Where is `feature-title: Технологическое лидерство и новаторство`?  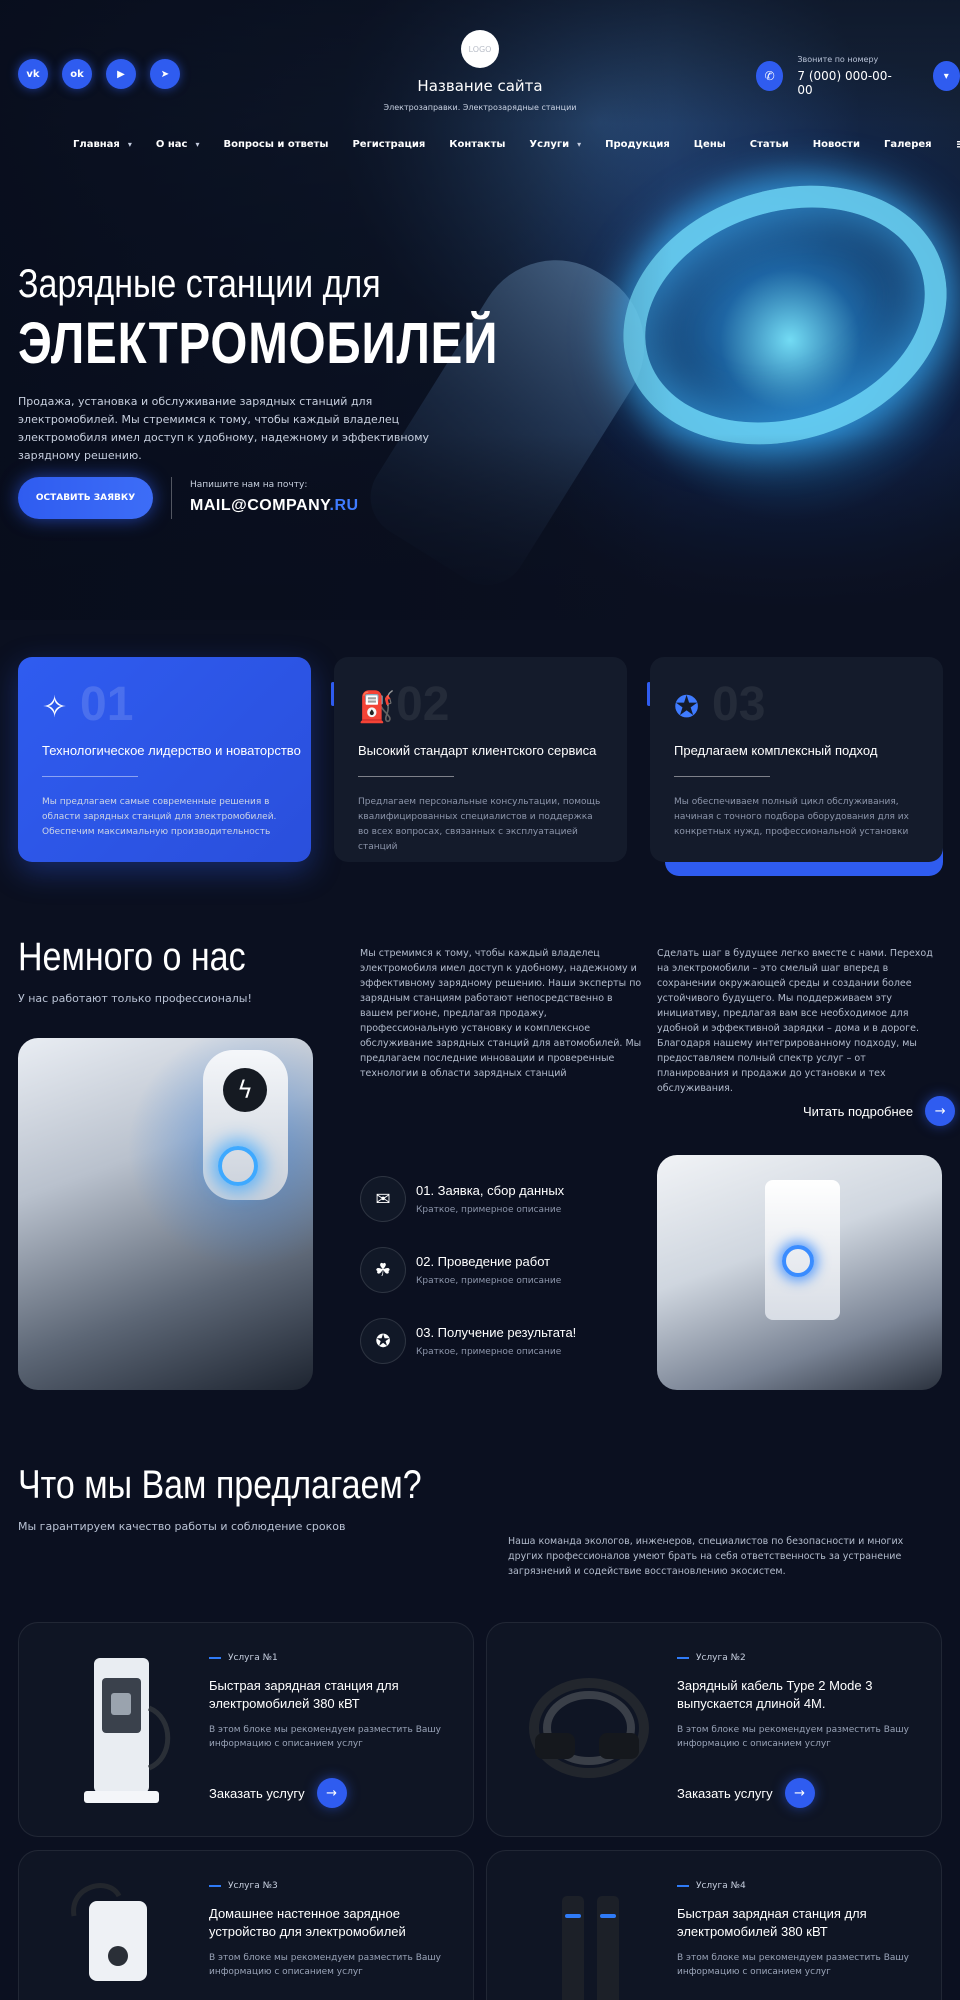
feature-title: Технологическое лидерство и новаторство is located at coordinates (171, 750).